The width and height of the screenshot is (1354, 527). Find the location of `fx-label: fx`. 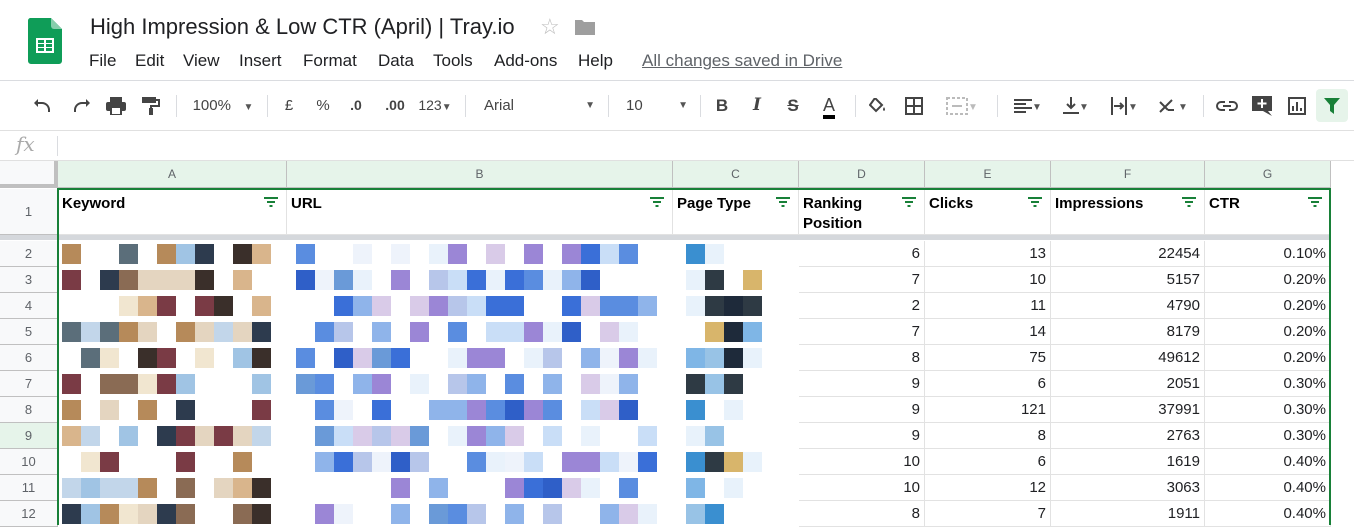

fx-label: fx is located at coordinates (25, 144).